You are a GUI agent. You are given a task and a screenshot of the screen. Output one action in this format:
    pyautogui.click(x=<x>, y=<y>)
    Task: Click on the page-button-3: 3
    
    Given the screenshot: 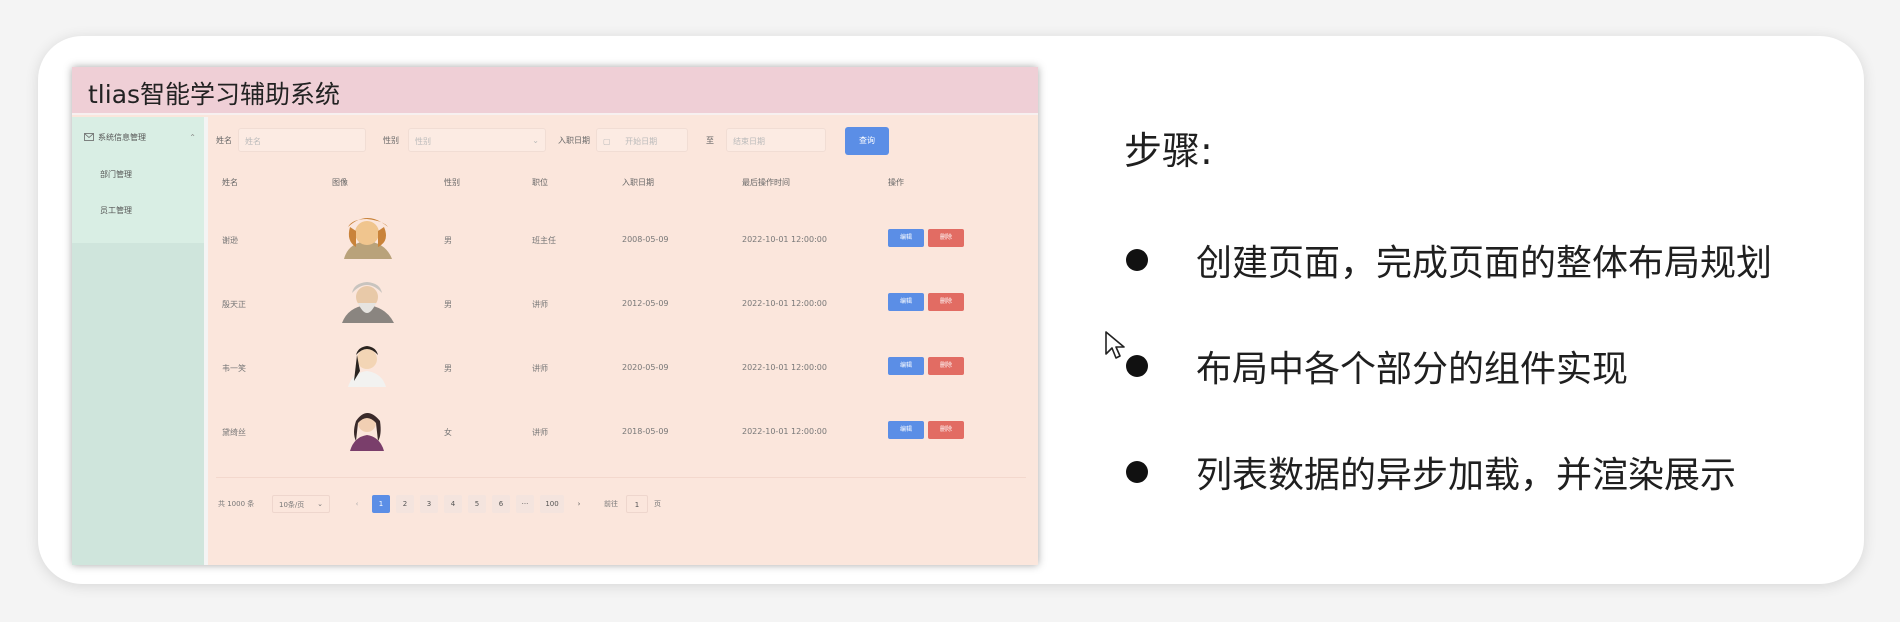 What is the action you would take?
    pyautogui.click(x=429, y=504)
    